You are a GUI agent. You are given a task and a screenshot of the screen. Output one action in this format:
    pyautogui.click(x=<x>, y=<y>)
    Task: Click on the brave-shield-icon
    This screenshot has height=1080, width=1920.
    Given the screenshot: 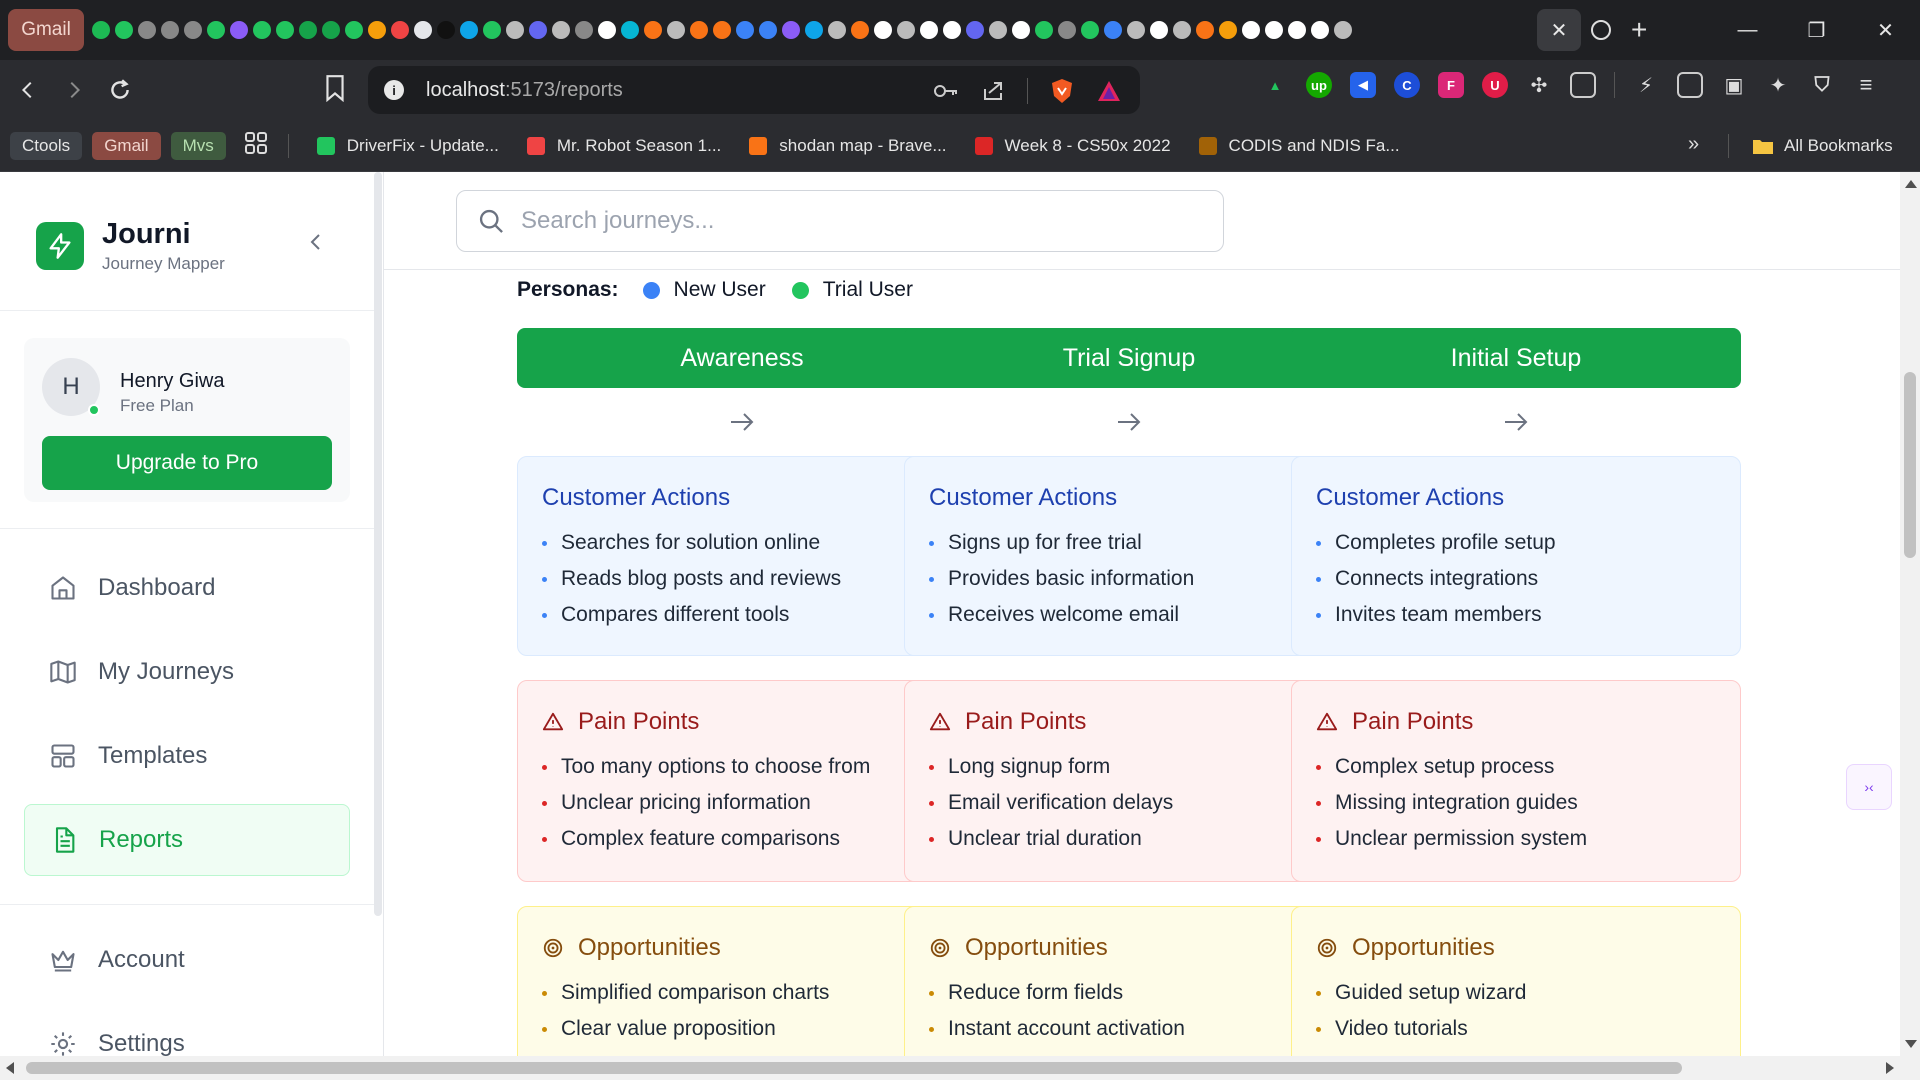 What is the action you would take?
    pyautogui.click(x=1062, y=91)
    